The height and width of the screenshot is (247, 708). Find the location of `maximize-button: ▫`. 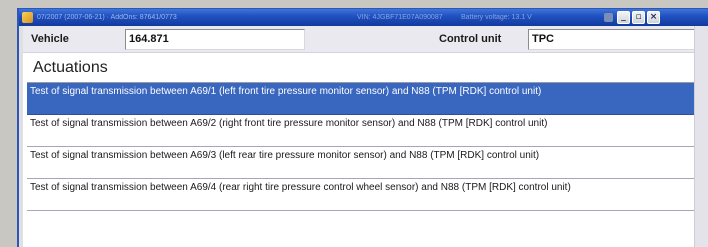

maximize-button: ▫ is located at coordinates (638, 17).